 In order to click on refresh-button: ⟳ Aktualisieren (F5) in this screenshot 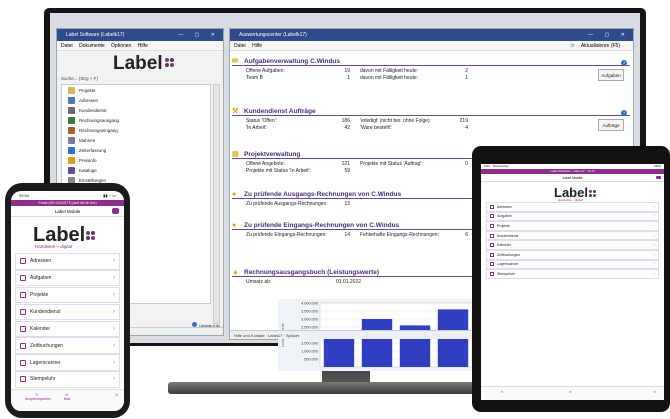, I will do `click(597, 46)`.